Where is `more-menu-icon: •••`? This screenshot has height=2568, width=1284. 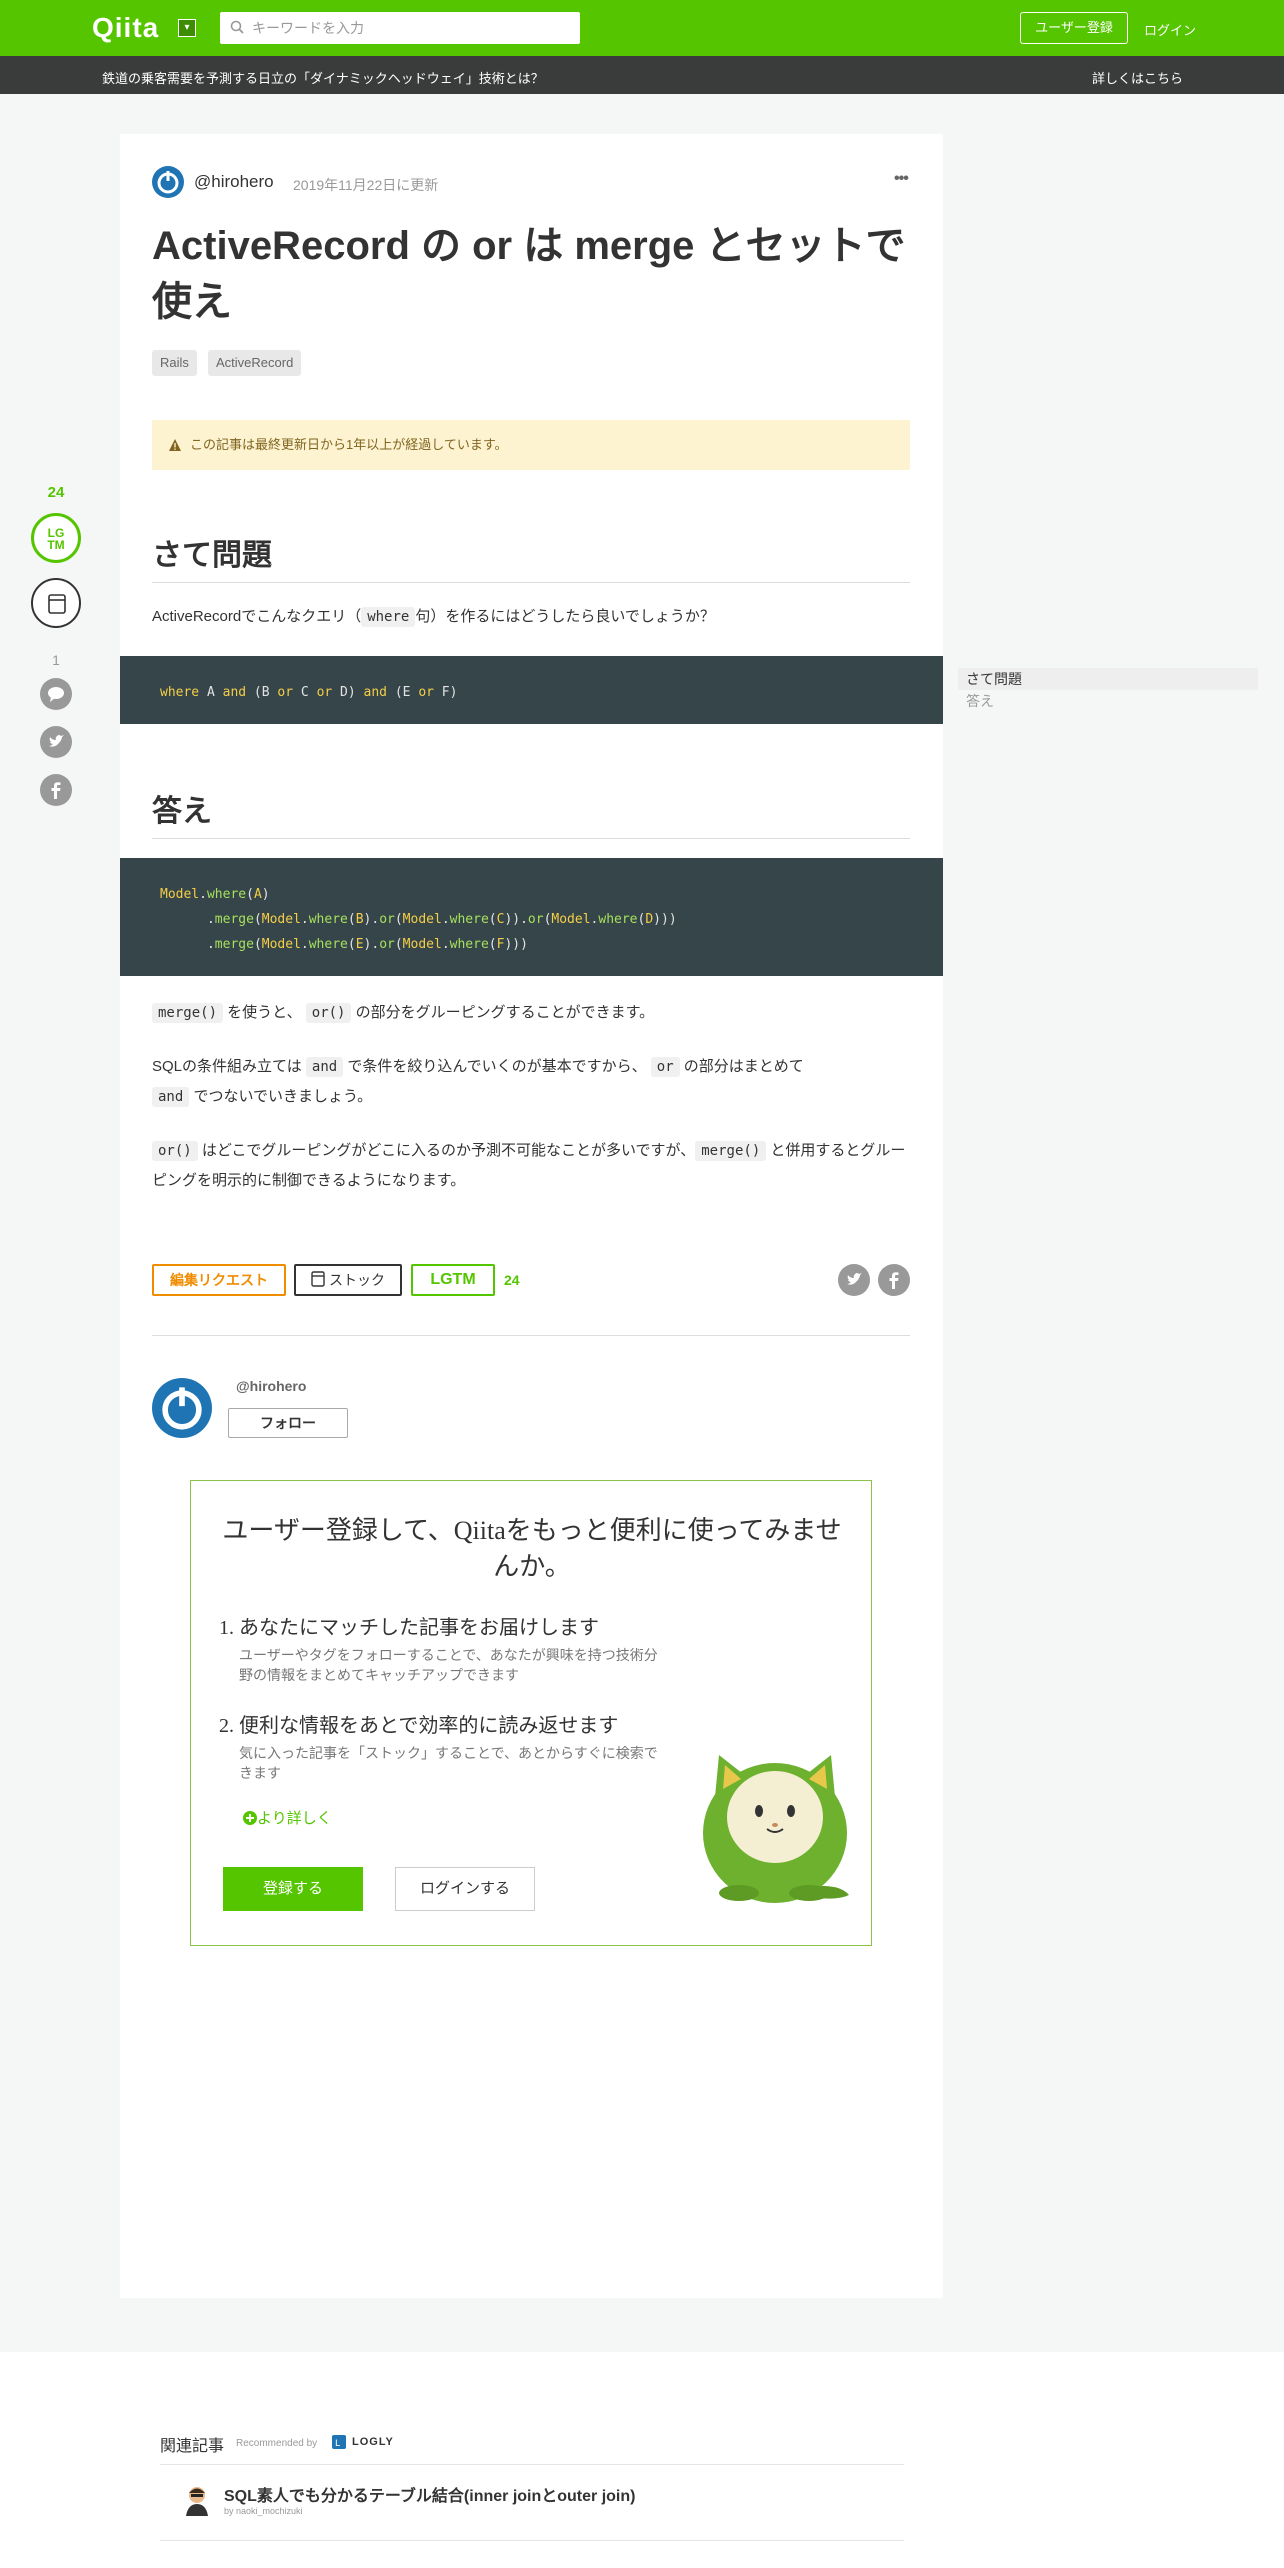 more-menu-icon: ••• is located at coordinates (901, 179).